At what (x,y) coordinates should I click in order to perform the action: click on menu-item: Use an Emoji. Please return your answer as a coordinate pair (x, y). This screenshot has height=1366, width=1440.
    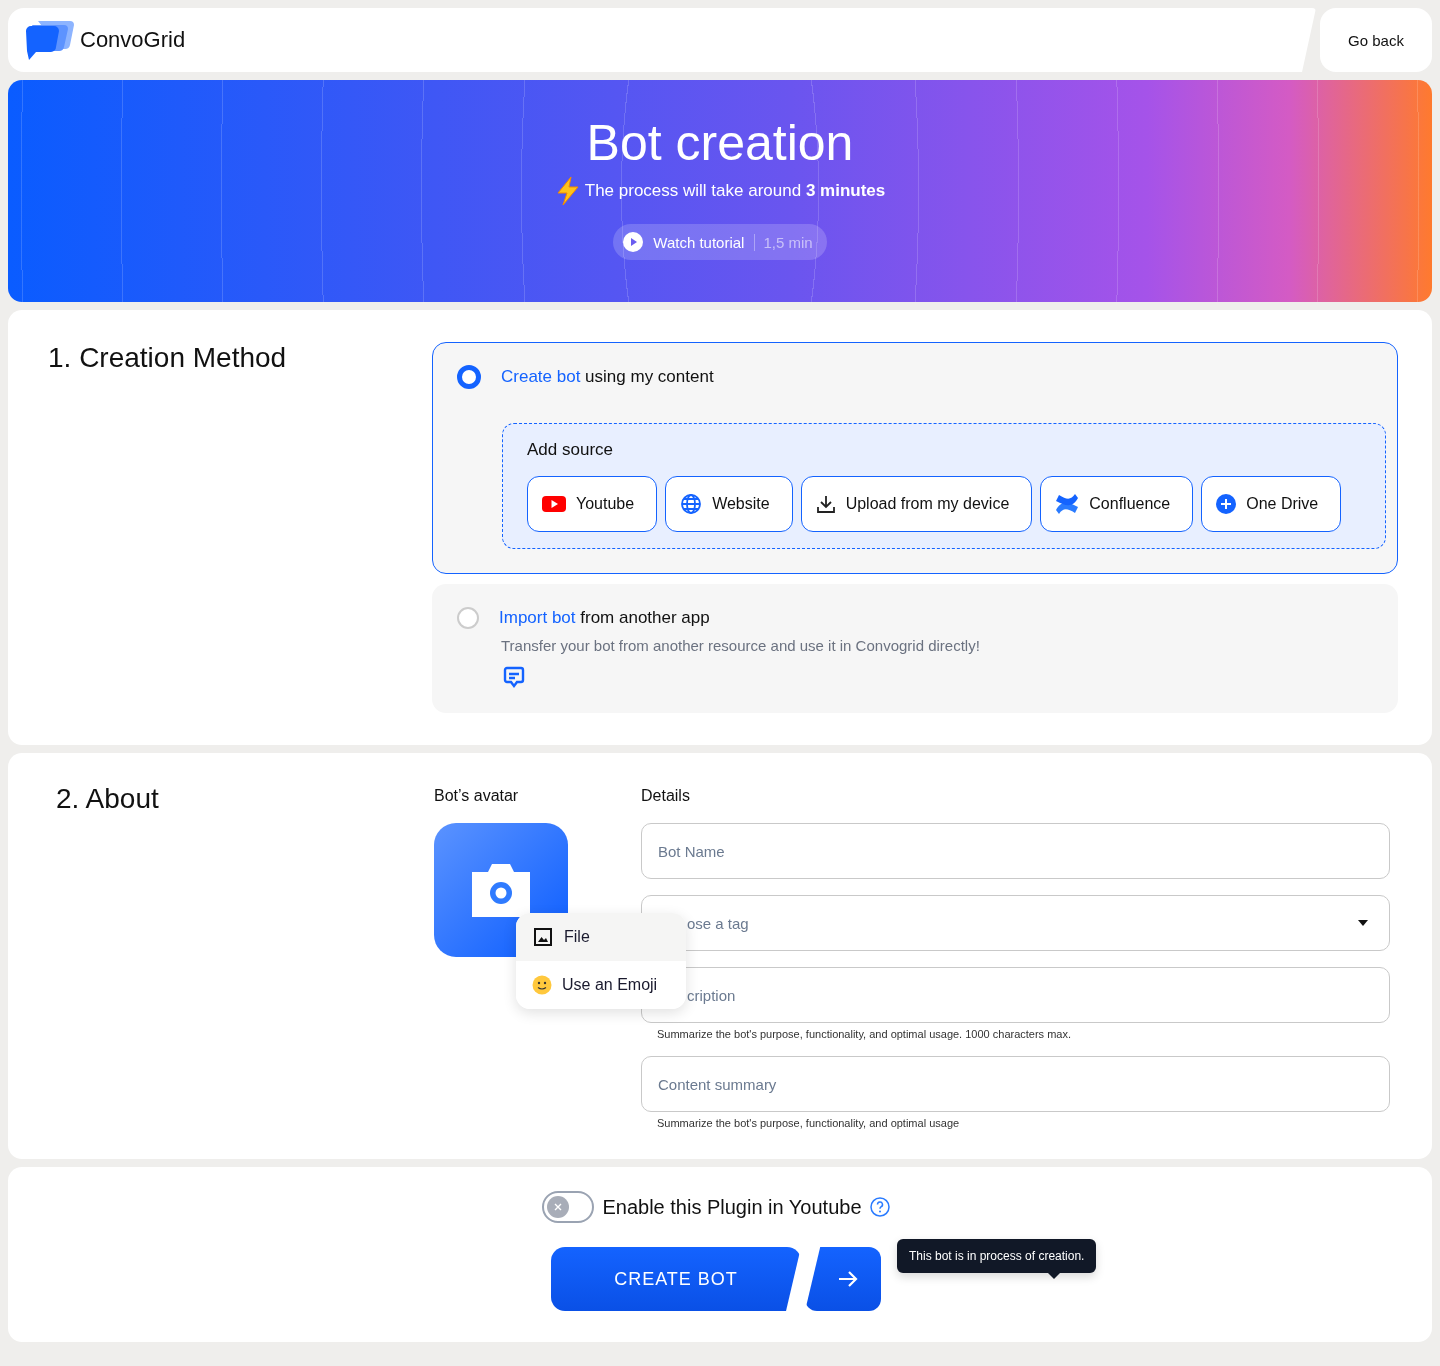
    Looking at the image, I should click on (601, 985).